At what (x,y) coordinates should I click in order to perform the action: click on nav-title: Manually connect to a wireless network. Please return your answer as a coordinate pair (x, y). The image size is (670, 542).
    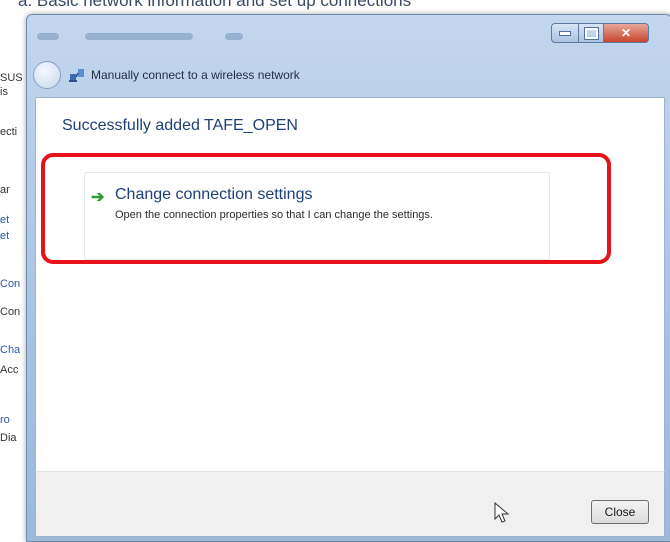
    Looking at the image, I should click on (195, 75).